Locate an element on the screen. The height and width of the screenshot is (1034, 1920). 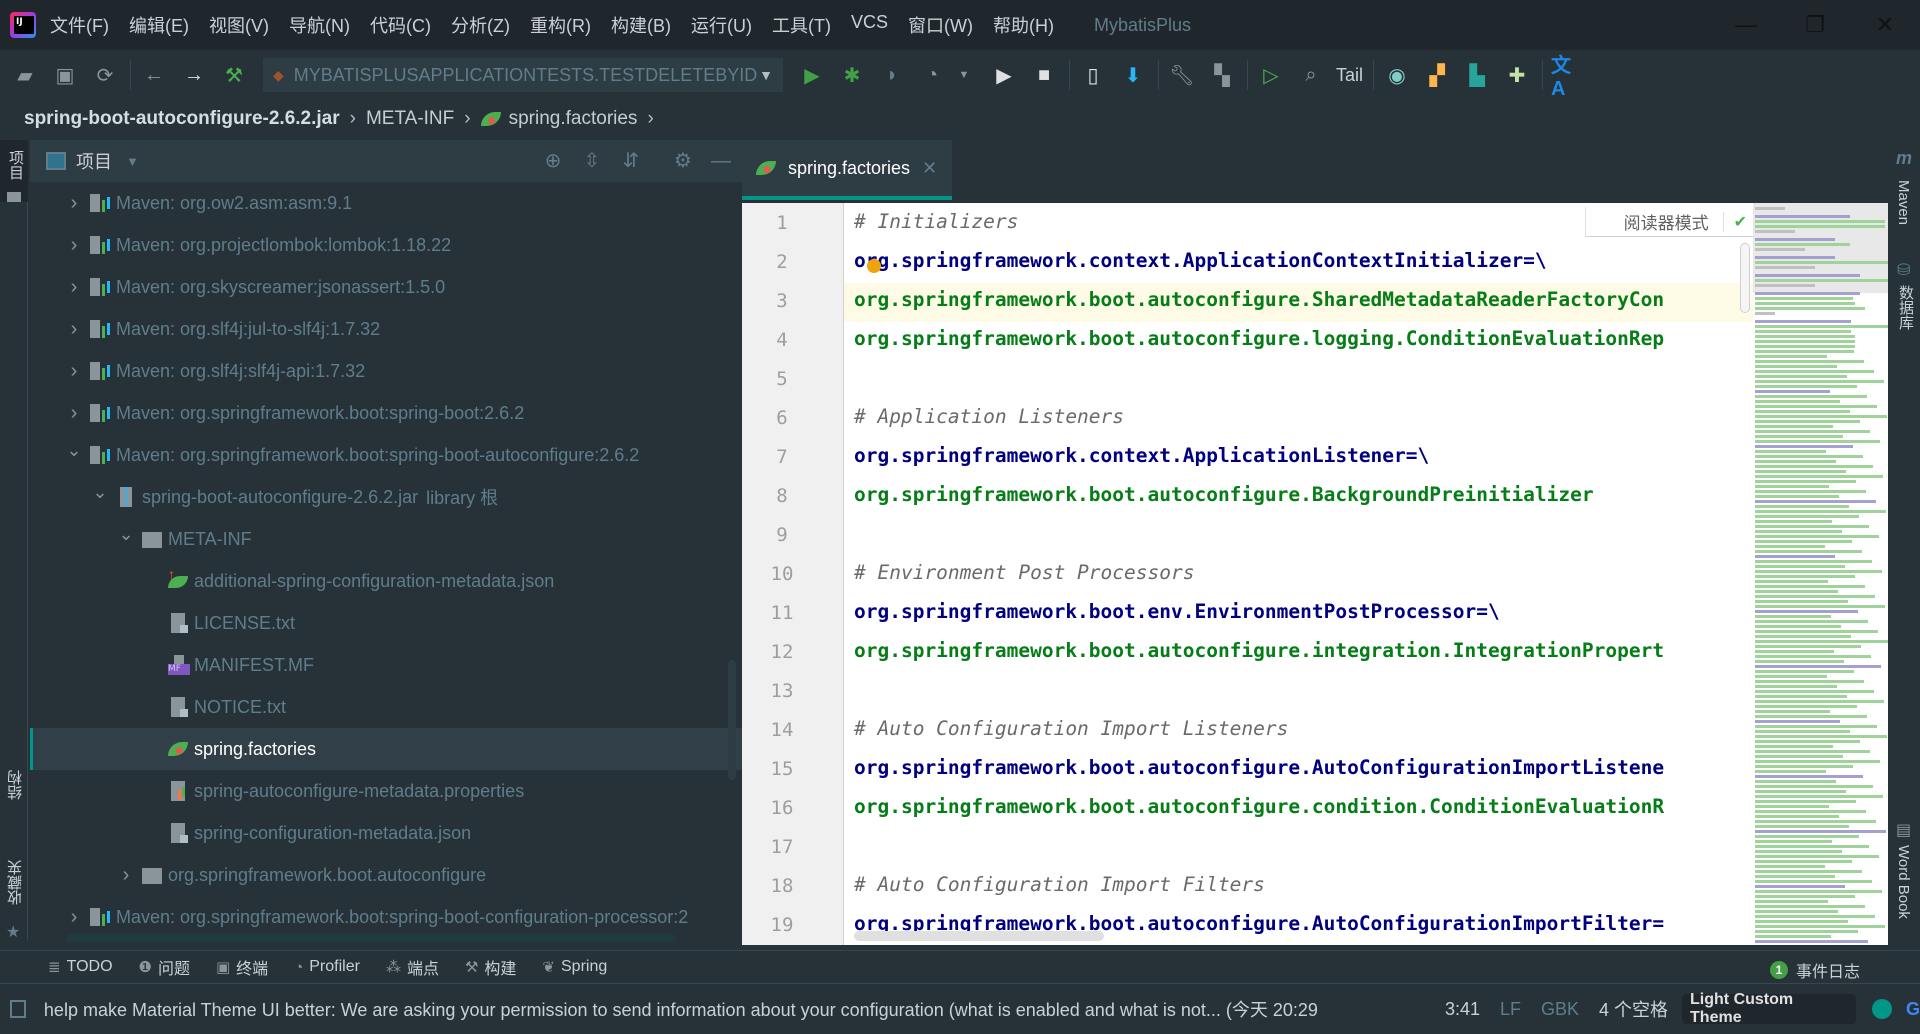
tree-item: › Maven: org.skyscreamer:jsonassert:1.5.0 is located at coordinates (386, 287).